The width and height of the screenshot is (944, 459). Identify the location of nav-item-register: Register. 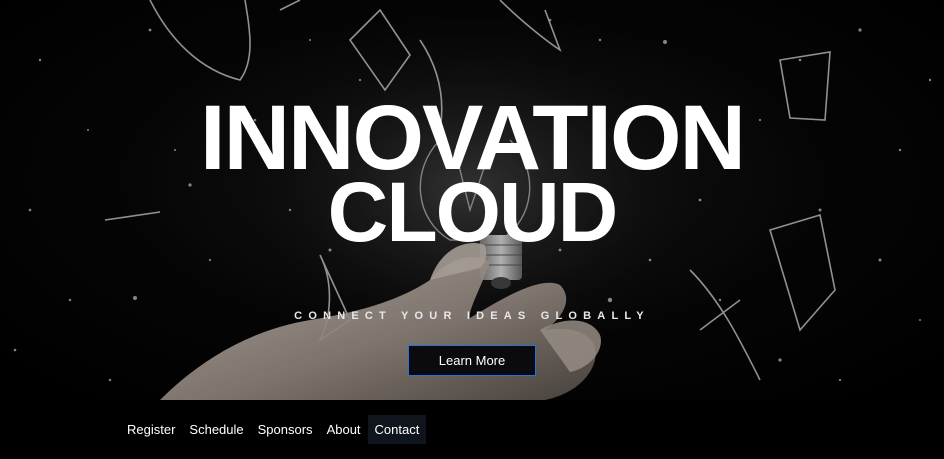
(151, 429).